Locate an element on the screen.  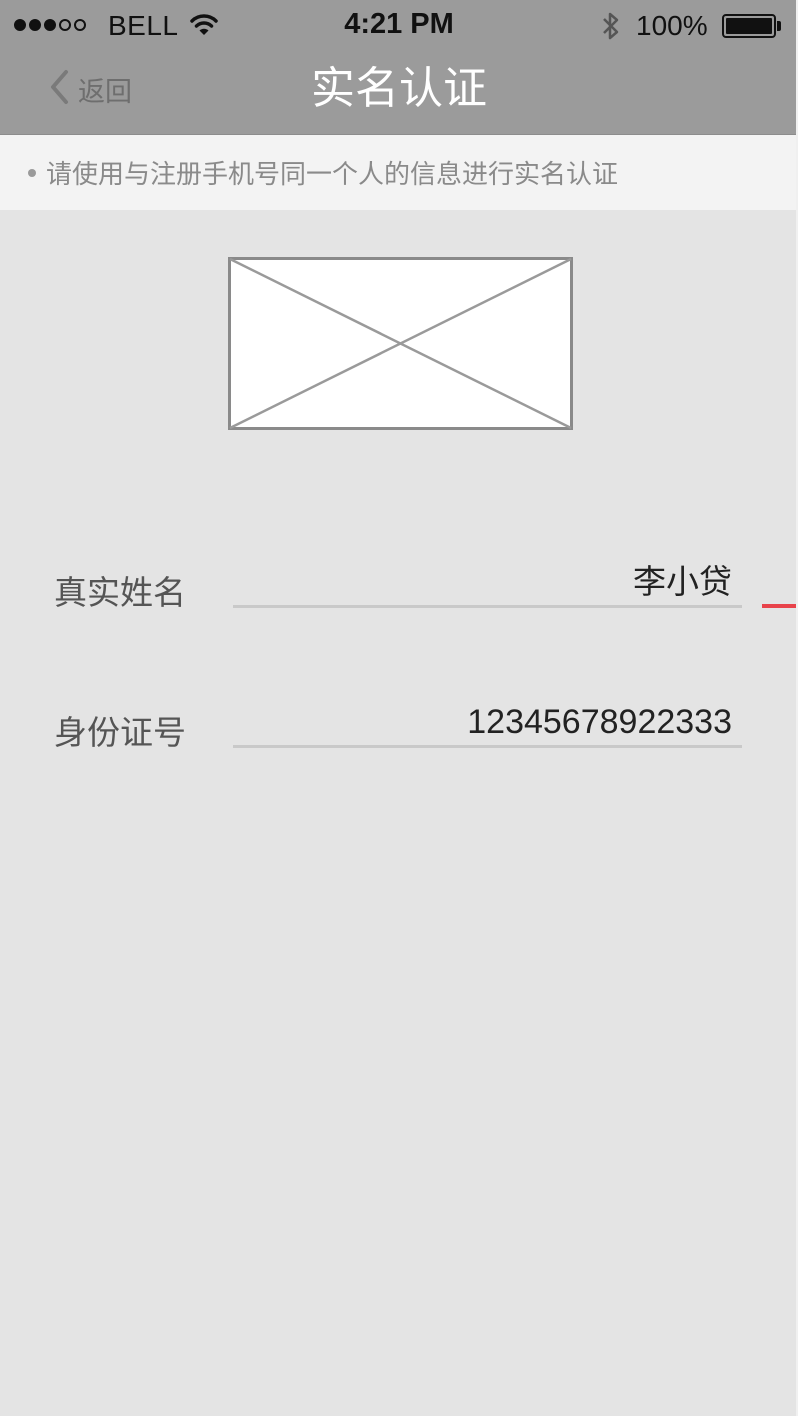
bluetooth-icon is located at coordinates (611, 28).